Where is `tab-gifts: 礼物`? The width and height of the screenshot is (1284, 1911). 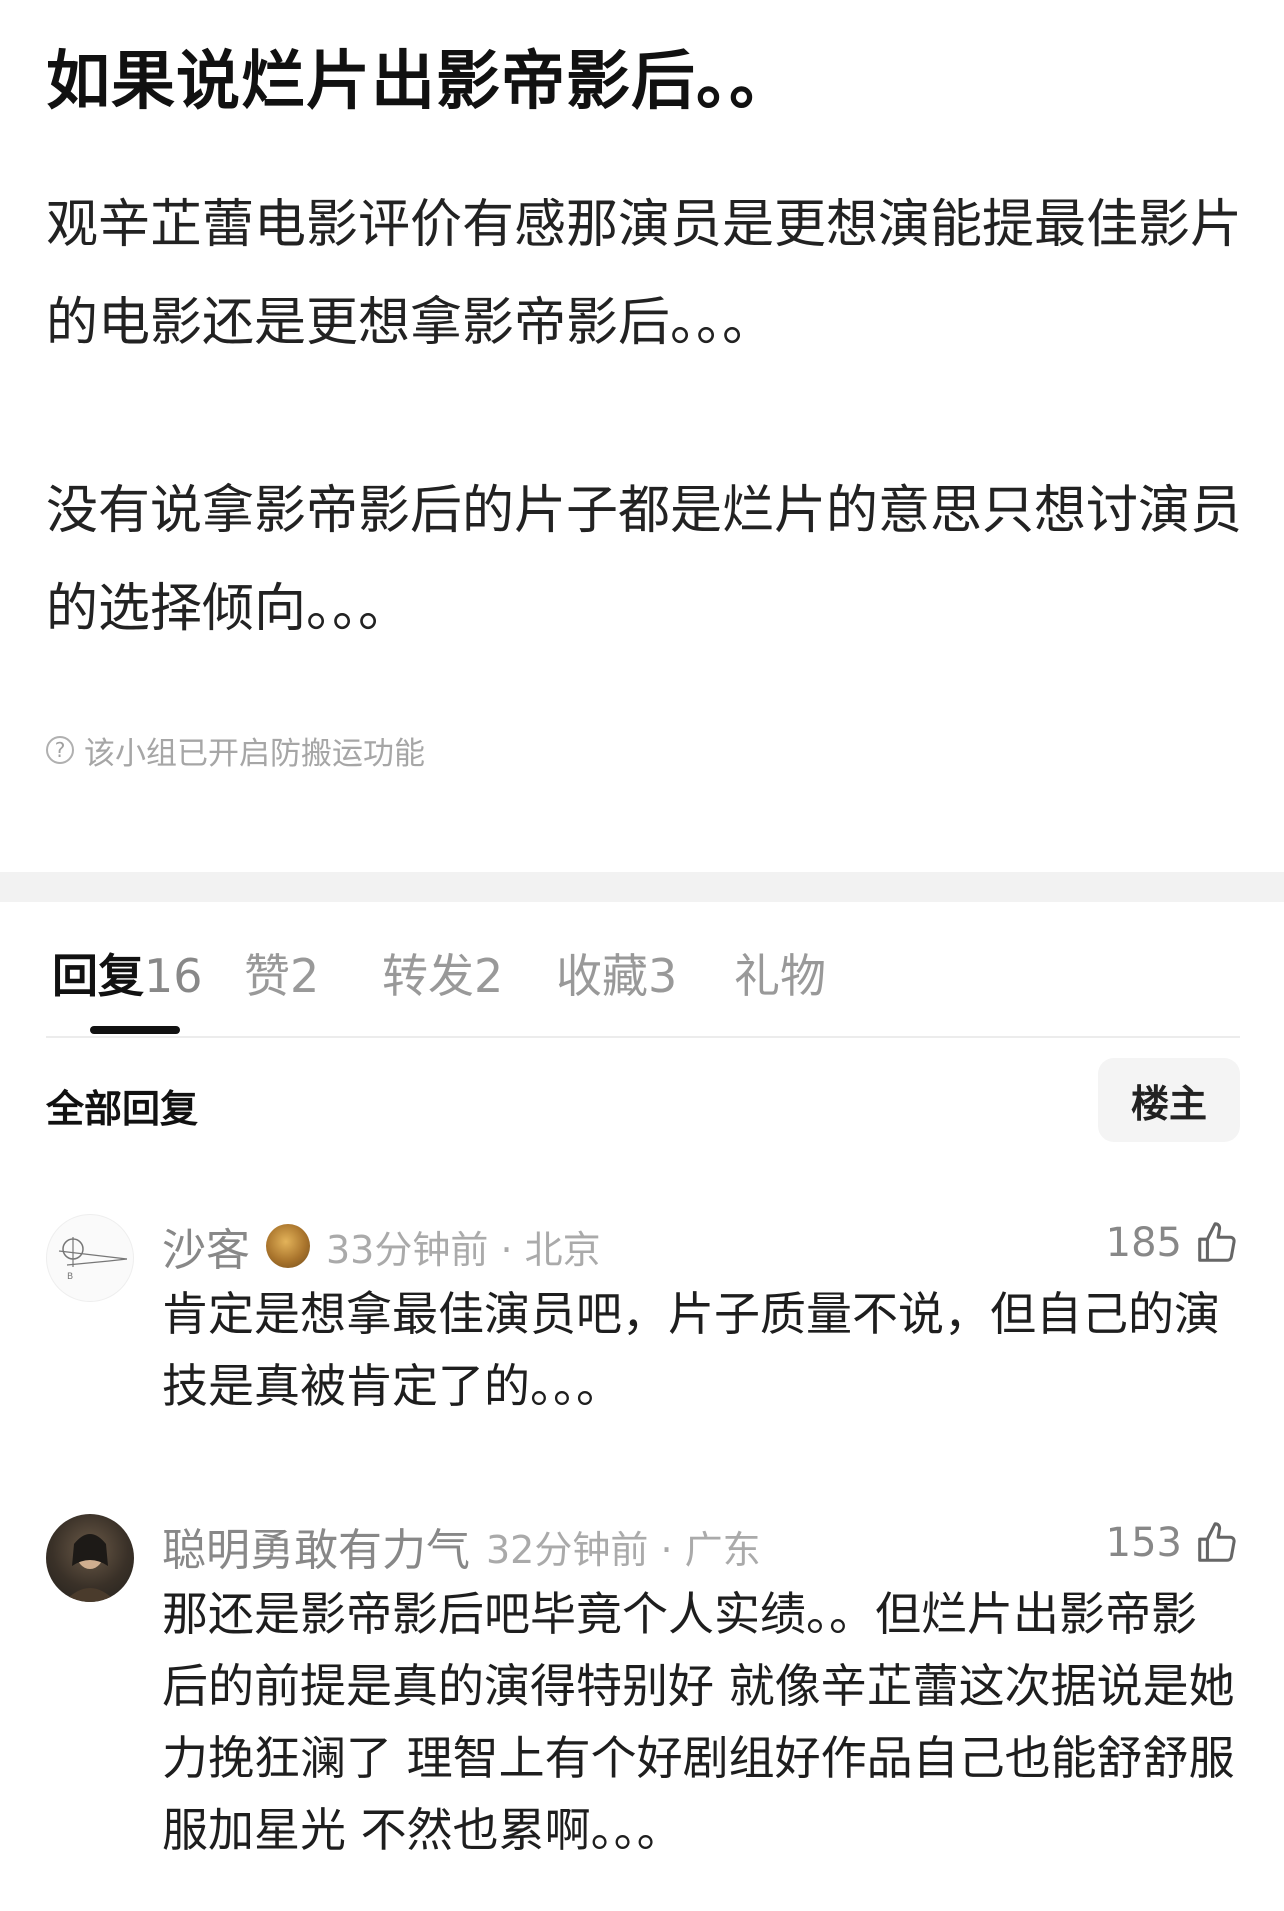 tab-gifts: 礼物 is located at coordinates (780, 973).